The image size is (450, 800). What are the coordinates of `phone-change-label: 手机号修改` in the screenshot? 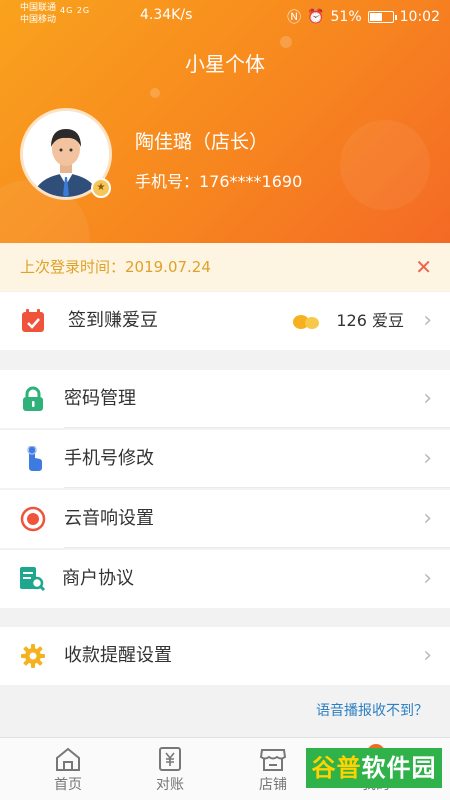 It's located at (109, 458).